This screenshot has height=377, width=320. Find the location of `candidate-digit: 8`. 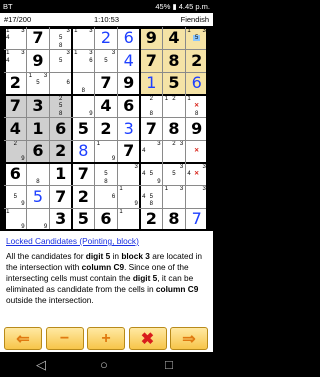

candidate-digit: 8 is located at coordinates (38, 181).